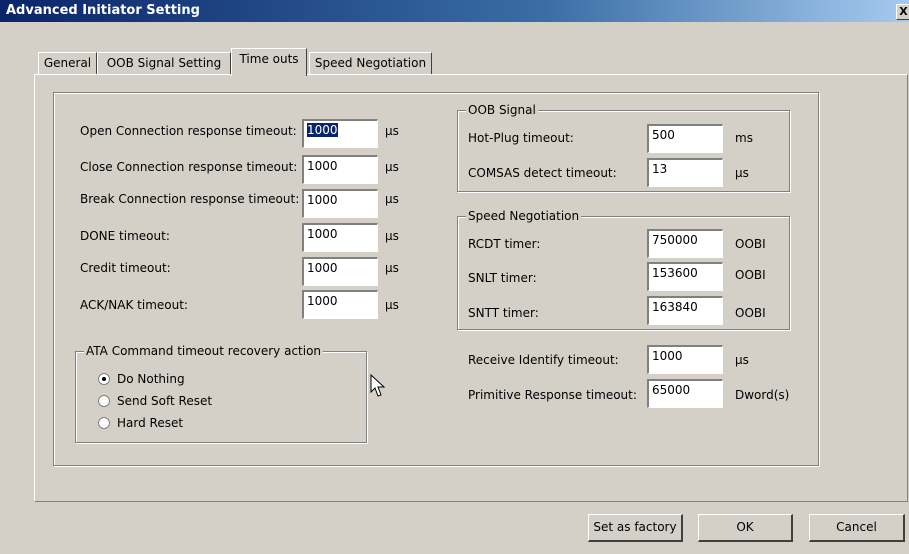 This screenshot has height=554, width=909. What do you see at coordinates (340, 203) in the screenshot?
I see `break-connection-timeout-input: 1000` at bounding box center [340, 203].